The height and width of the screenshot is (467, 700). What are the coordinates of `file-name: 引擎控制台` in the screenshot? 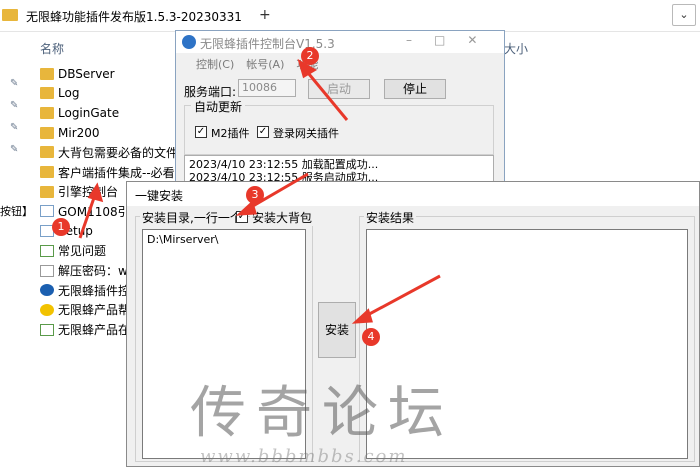 It's located at (88, 192).